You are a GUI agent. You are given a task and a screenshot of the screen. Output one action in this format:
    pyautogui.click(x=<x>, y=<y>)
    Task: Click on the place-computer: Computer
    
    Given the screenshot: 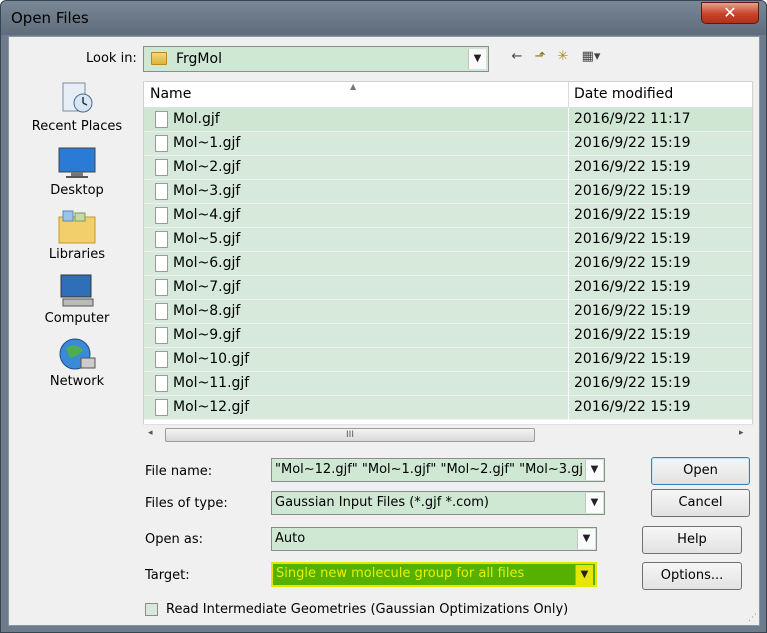 What is the action you would take?
    pyautogui.click(x=77, y=299)
    